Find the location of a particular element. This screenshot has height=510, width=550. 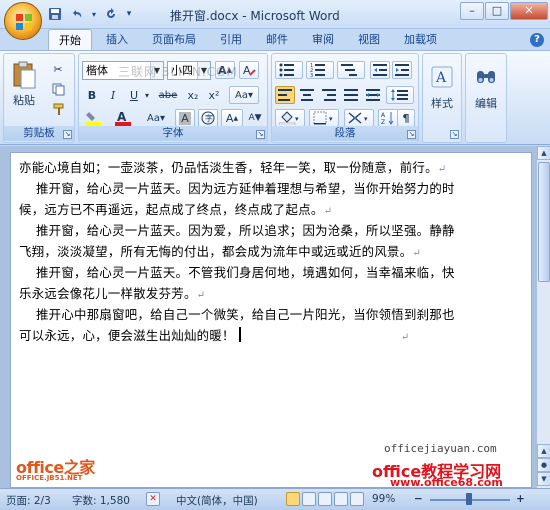

restore-button: □ is located at coordinates (497, 11).